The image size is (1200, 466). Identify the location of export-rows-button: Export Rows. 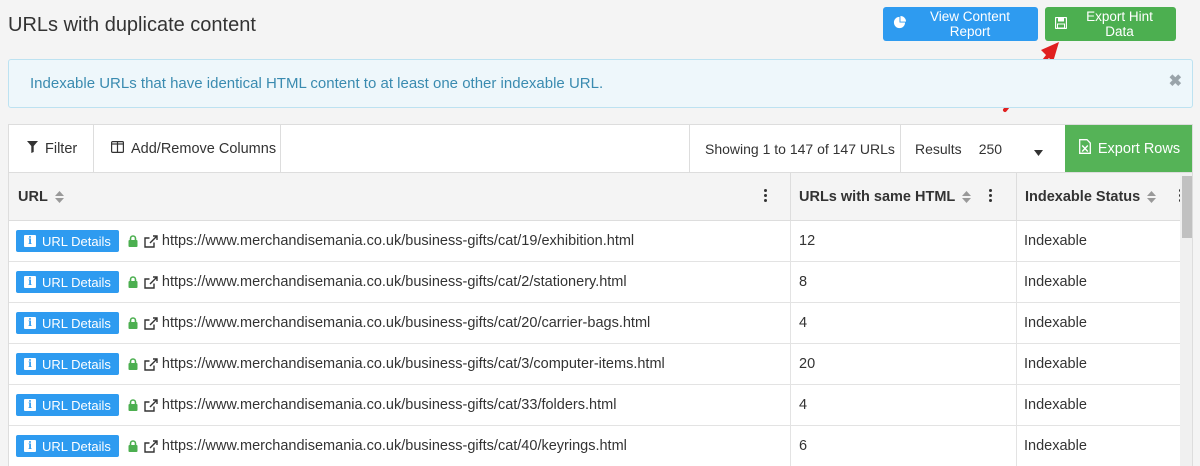
(1128, 148).